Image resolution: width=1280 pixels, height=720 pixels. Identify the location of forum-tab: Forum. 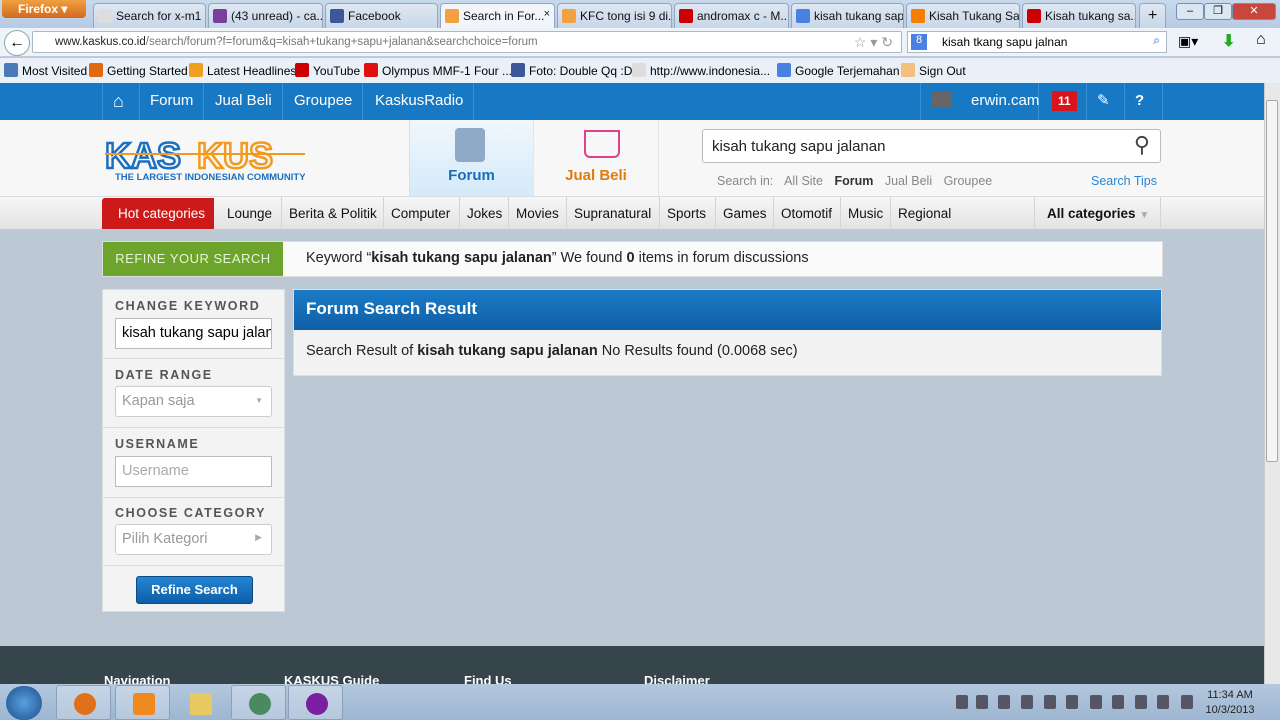
(471, 158).